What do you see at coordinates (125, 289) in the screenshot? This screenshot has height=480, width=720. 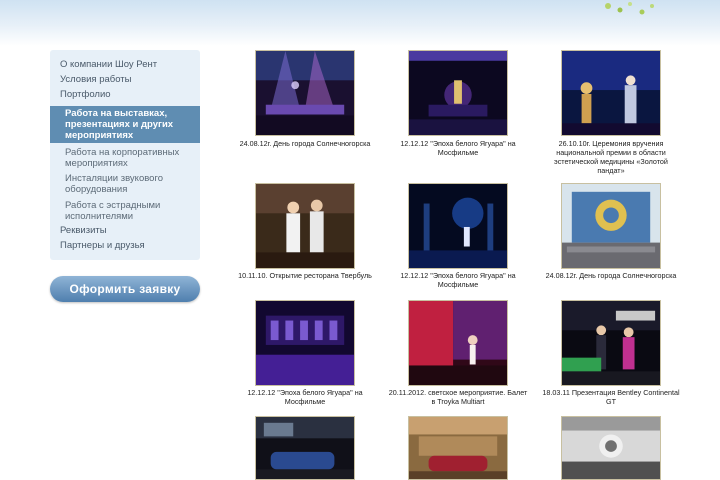 I see `order-button: Оформить заявку` at bounding box center [125, 289].